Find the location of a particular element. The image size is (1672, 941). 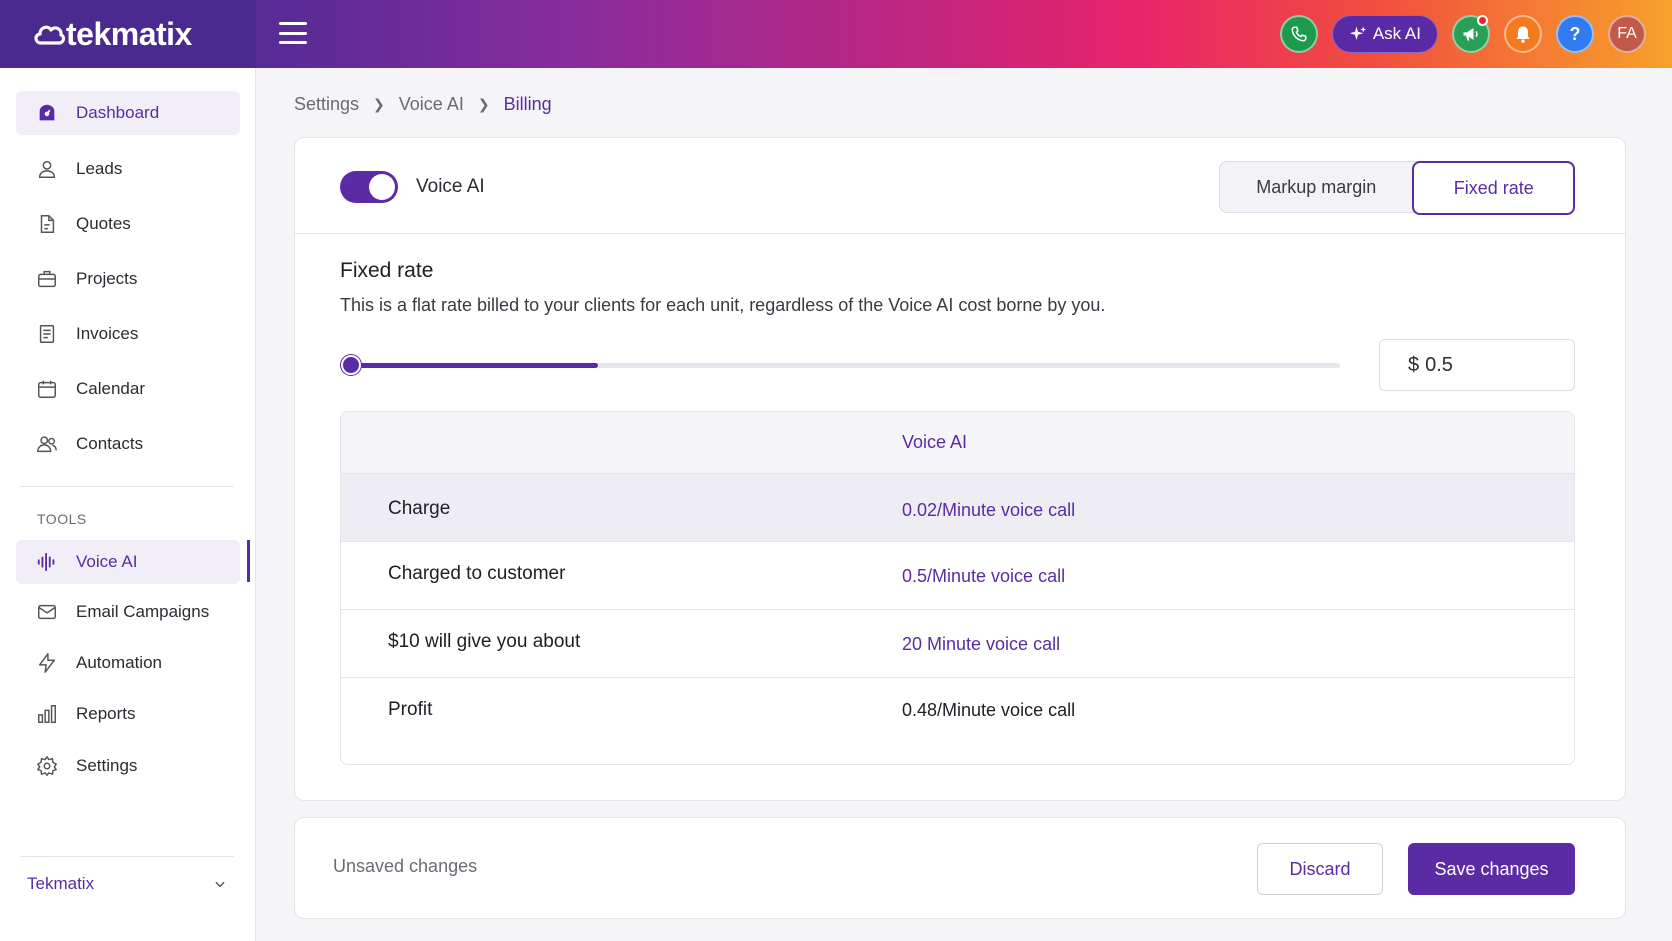

sidebar-item-voice-ai: Voice AI is located at coordinates (133, 562).